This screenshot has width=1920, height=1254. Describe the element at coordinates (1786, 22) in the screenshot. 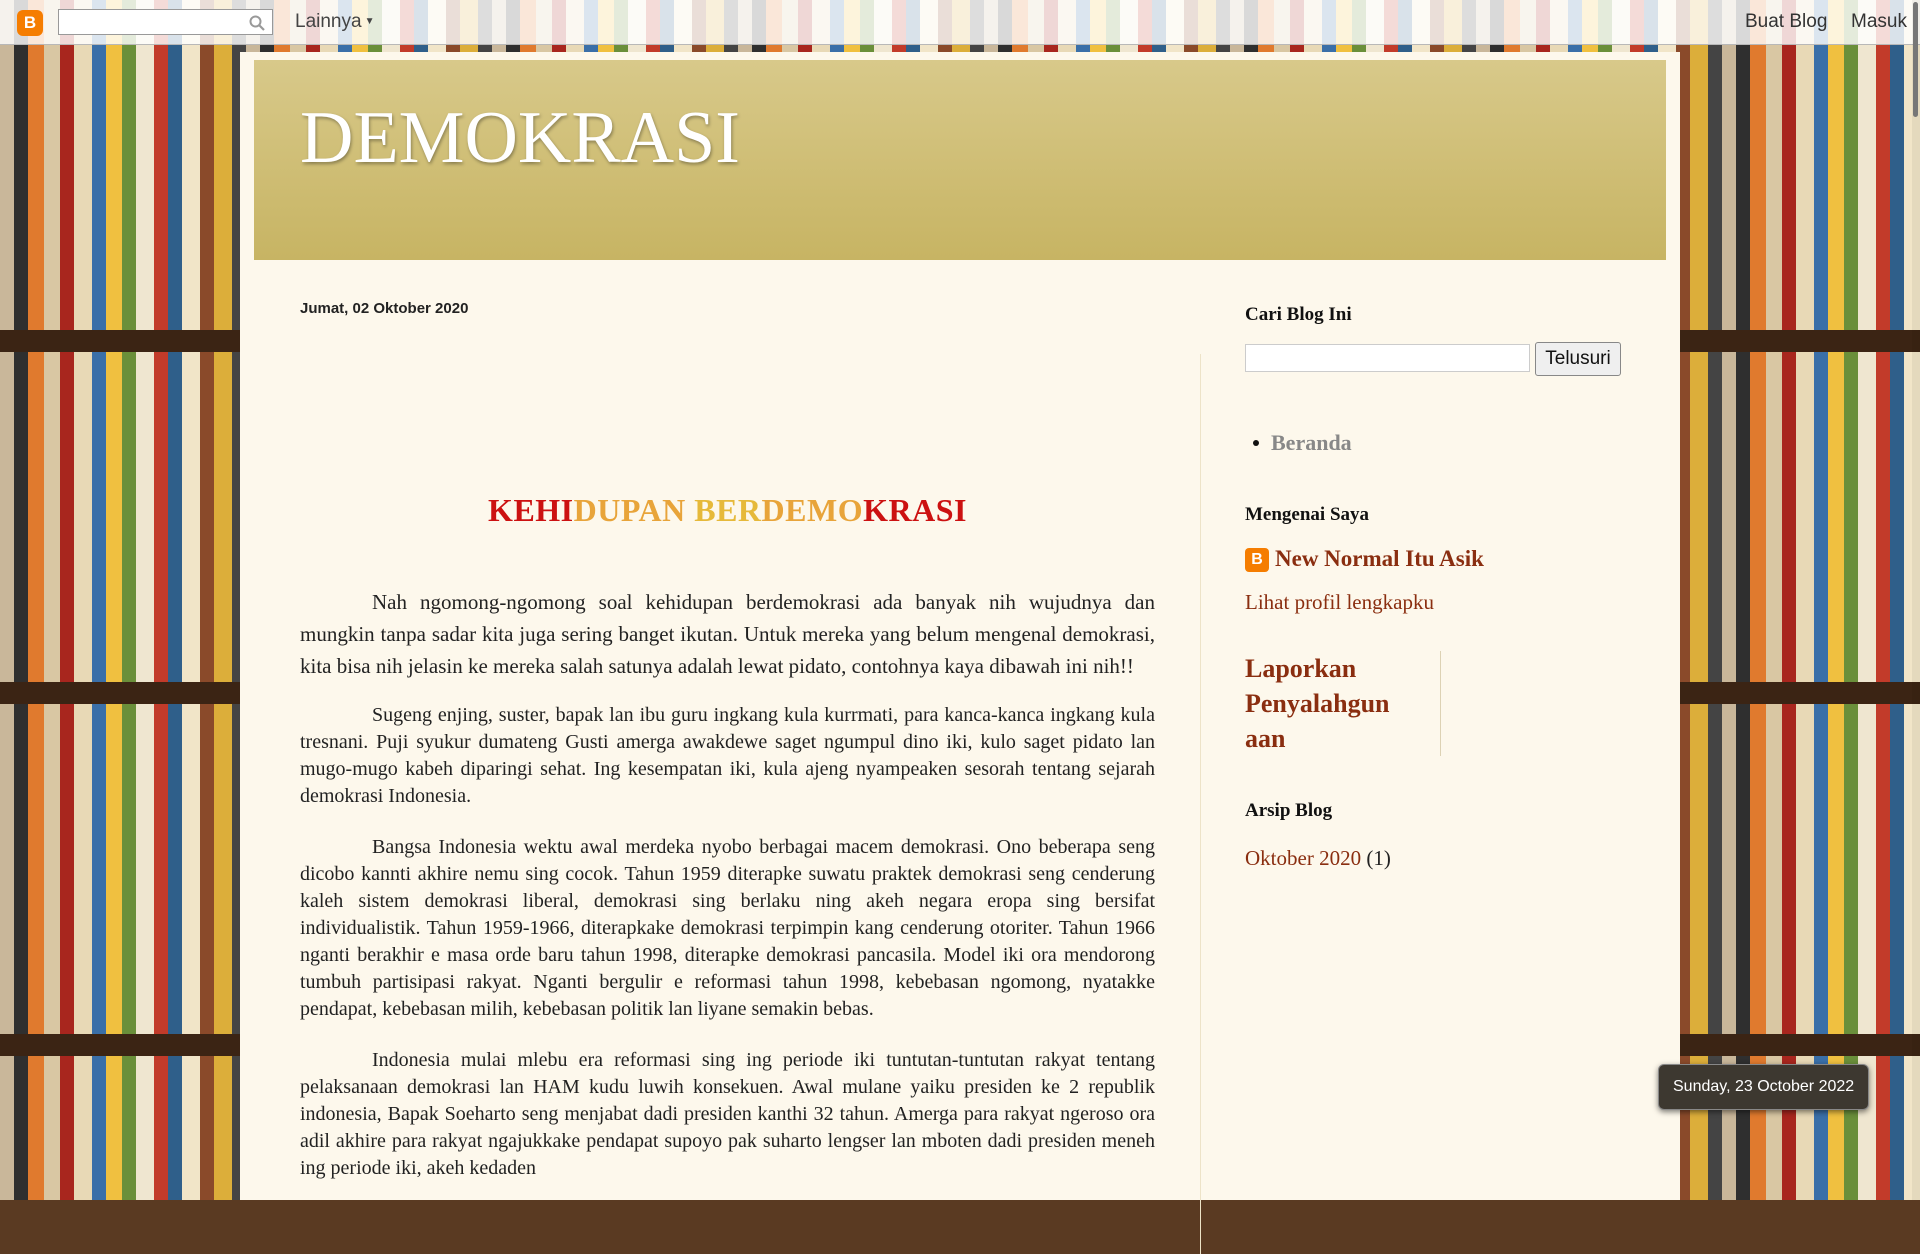

I see `create-blog-link: Buat Blog` at that location.